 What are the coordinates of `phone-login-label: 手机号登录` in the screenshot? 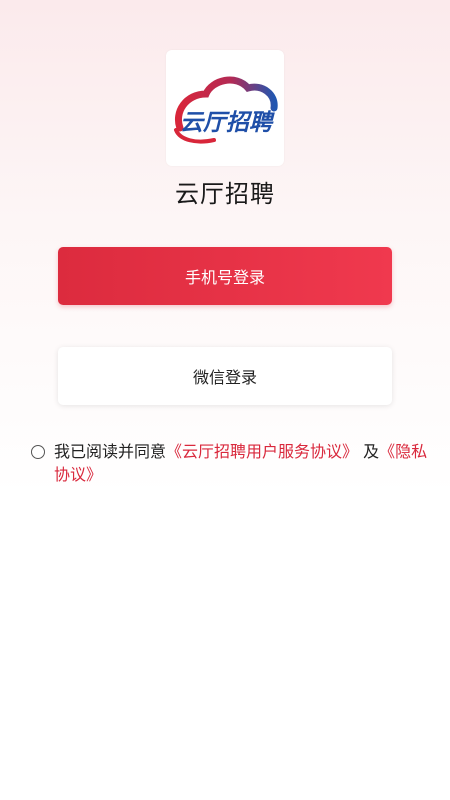 It's located at (224, 277).